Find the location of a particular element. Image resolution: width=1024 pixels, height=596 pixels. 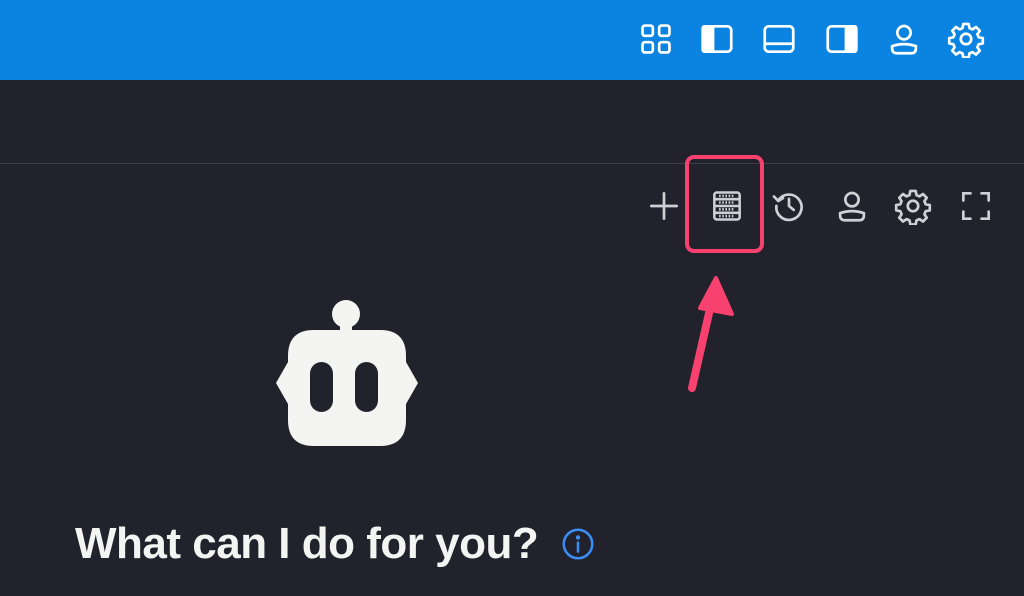

arrow-pointer is located at coordinates (711, 334).